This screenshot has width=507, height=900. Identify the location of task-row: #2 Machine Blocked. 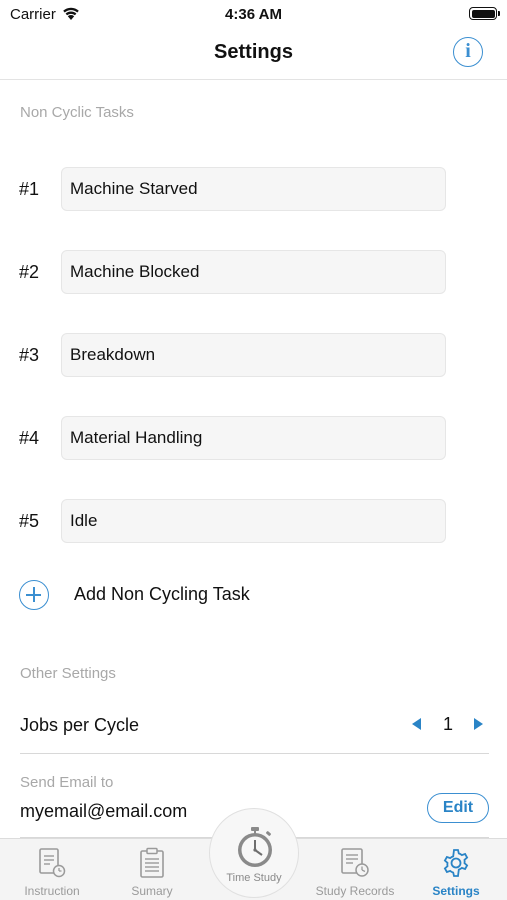
(253, 272).